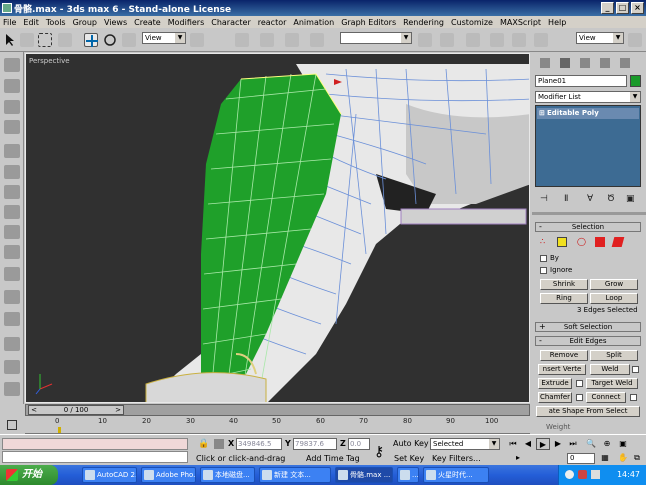  What do you see at coordinates (520, 22) in the screenshot?
I see `menu-maxscript: MAXScript` at bounding box center [520, 22].